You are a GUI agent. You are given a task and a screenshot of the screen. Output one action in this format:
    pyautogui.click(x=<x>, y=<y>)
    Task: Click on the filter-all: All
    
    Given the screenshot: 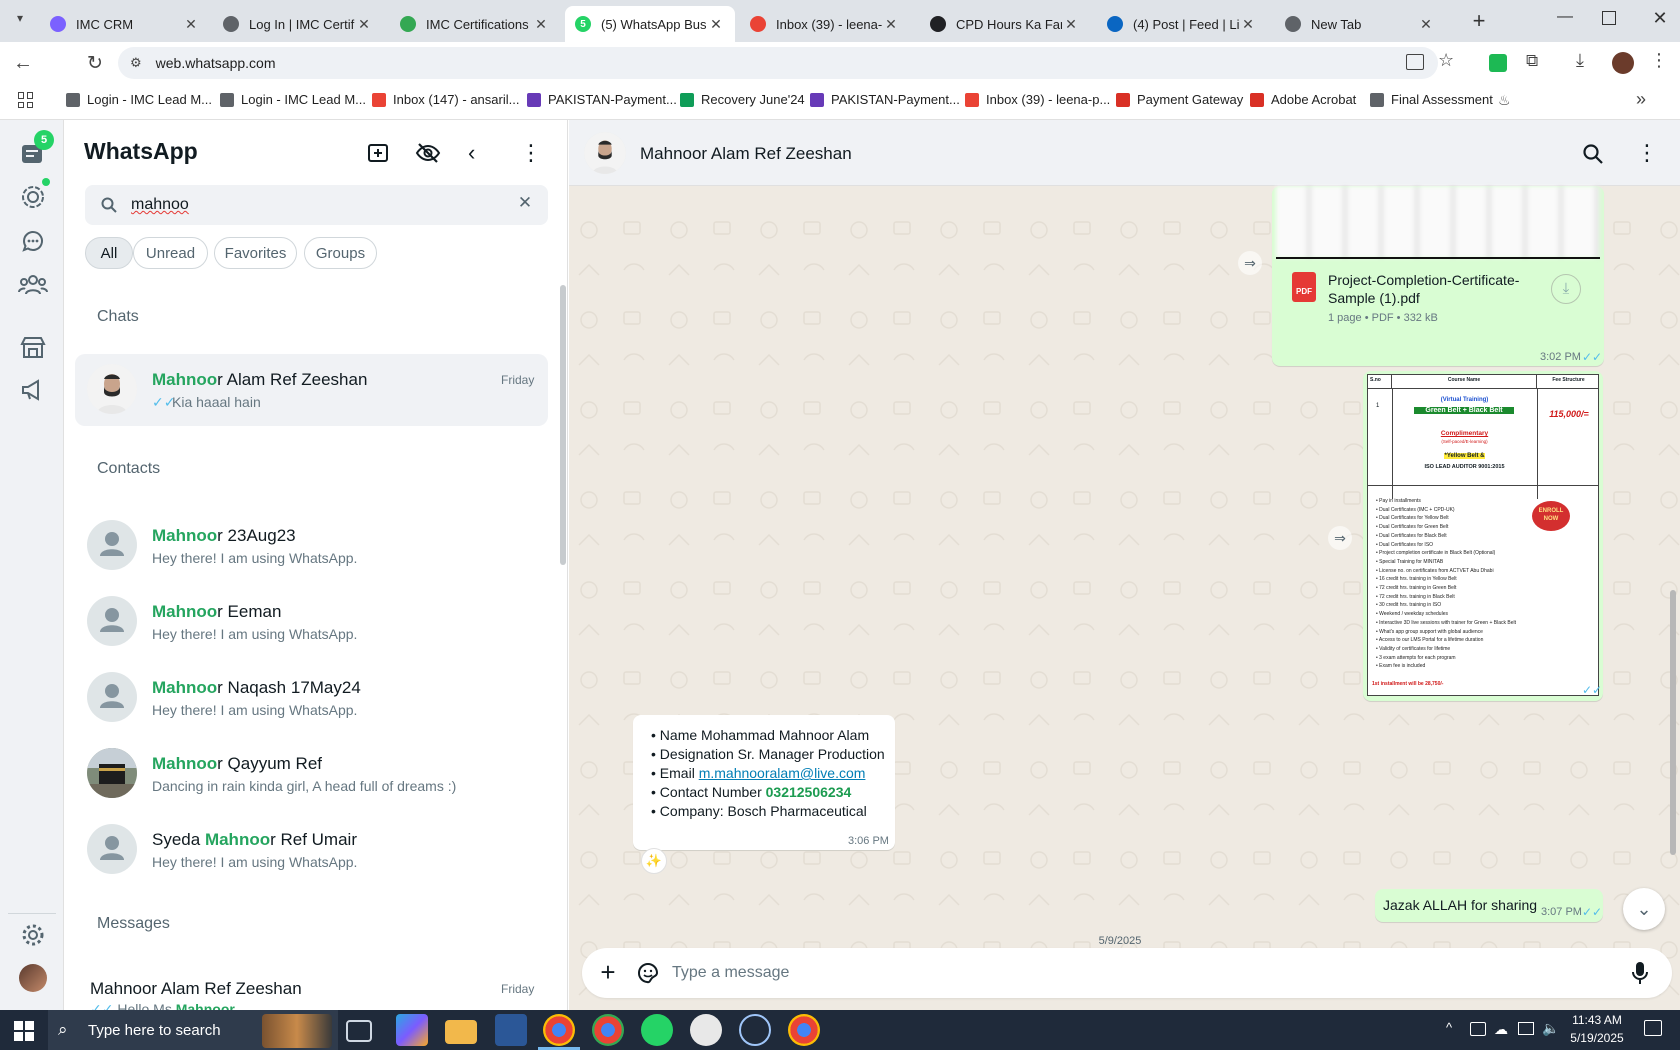 What is the action you would take?
    pyautogui.click(x=109, y=253)
    